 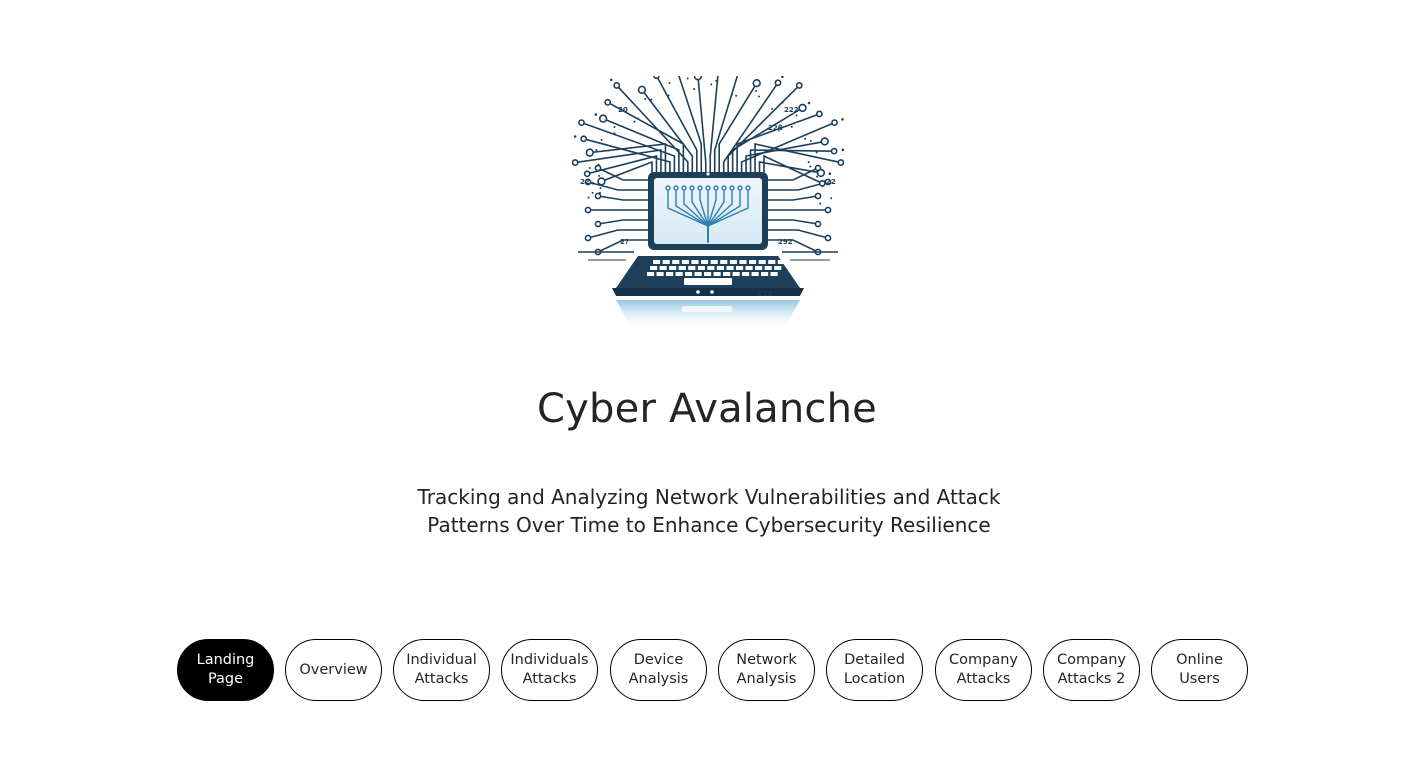 I want to click on nav-button-label: Page, so click(x=225, y=679).